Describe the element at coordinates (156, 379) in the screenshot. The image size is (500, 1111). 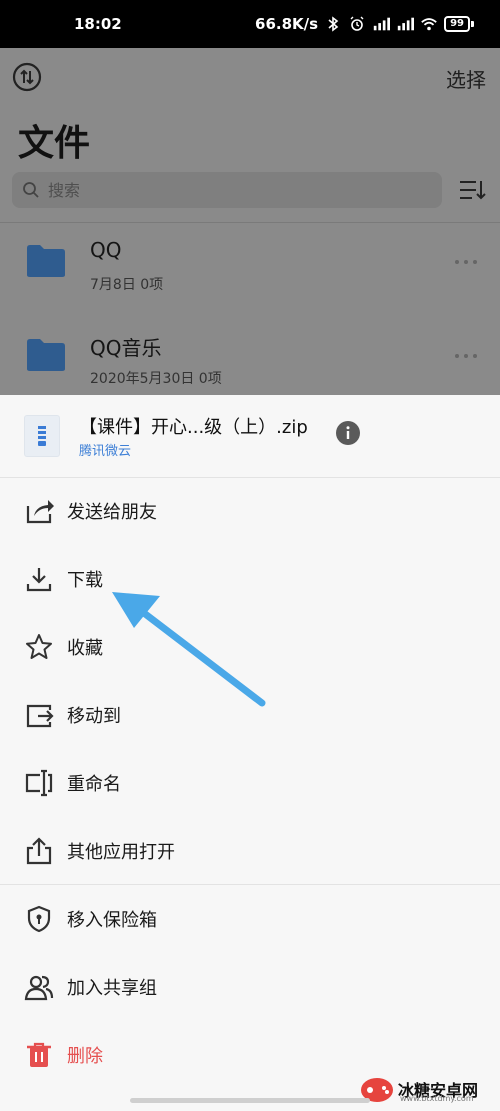
I see `folder-meta: 2020年5月30日 0项` at that location.